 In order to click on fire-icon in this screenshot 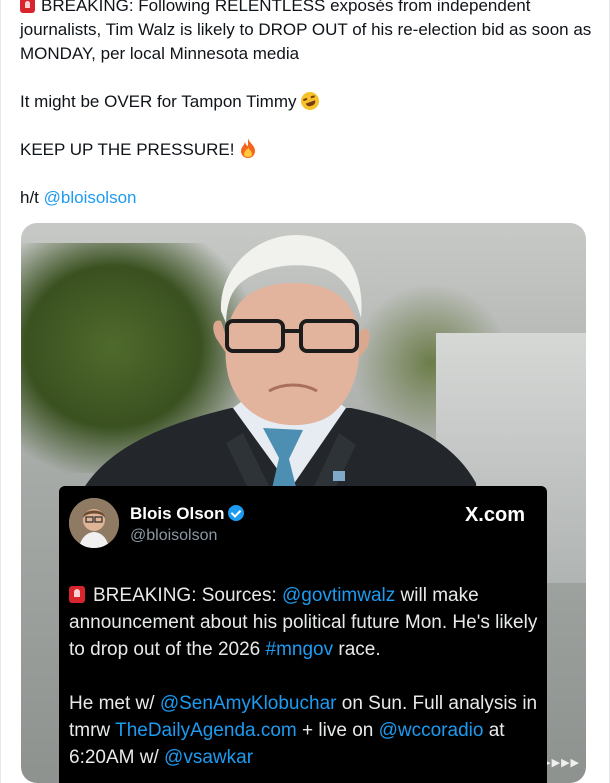, I will do `click(248, 148)`.